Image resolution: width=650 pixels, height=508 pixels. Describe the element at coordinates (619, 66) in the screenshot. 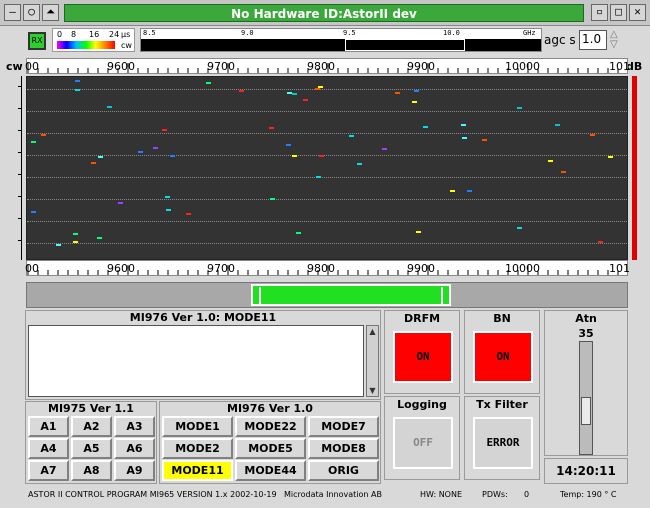

I see `ruler-label: 101` at that location.